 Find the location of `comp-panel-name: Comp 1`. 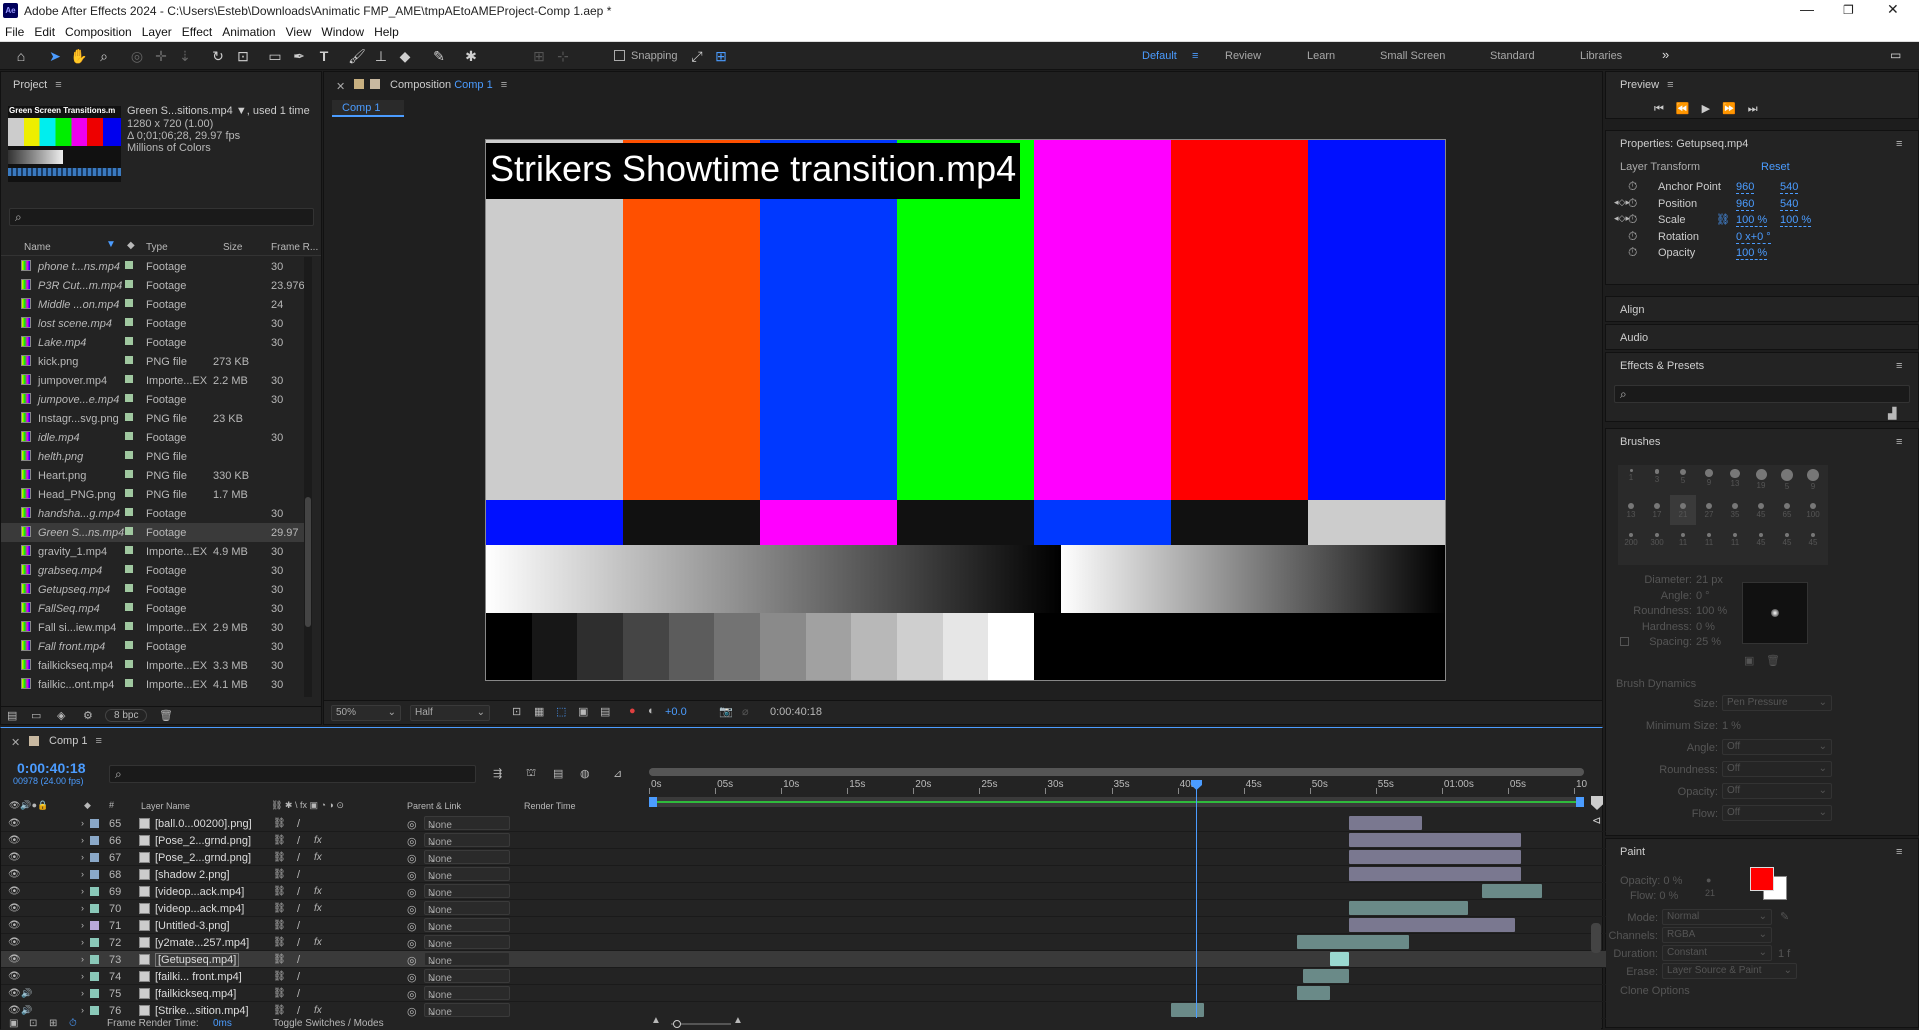

comp-panel-name: Comp 1 is located at coordinates (473, 85).